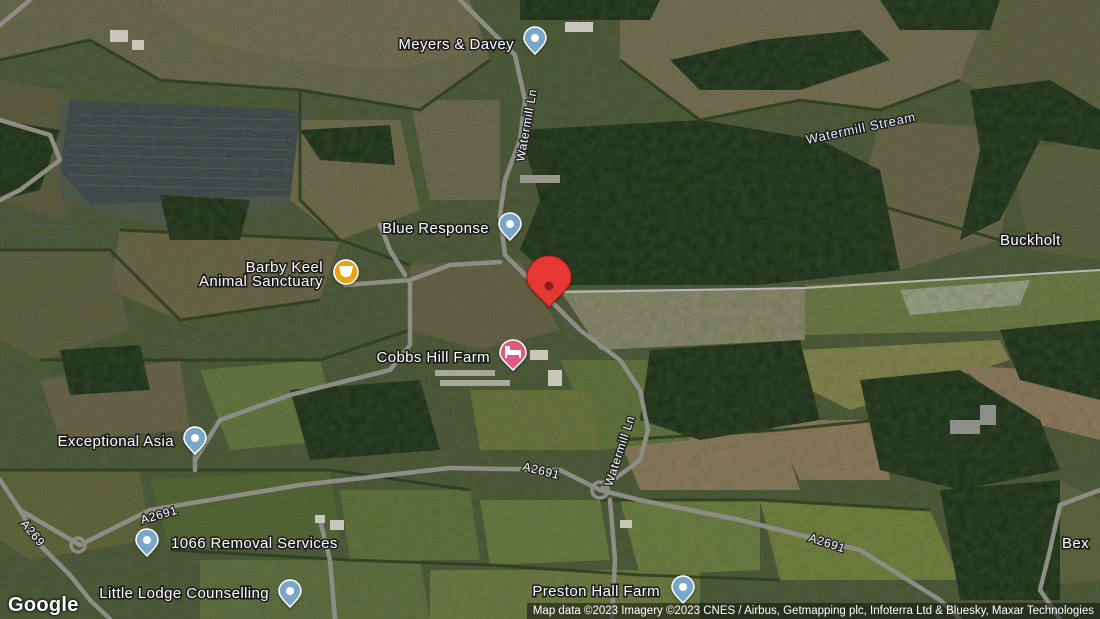  What do you see at coordinates (115, 442) in the screenshot?
I see `label-exceptional-asia: Exceptional Asia` at bounding box center [115, 442].